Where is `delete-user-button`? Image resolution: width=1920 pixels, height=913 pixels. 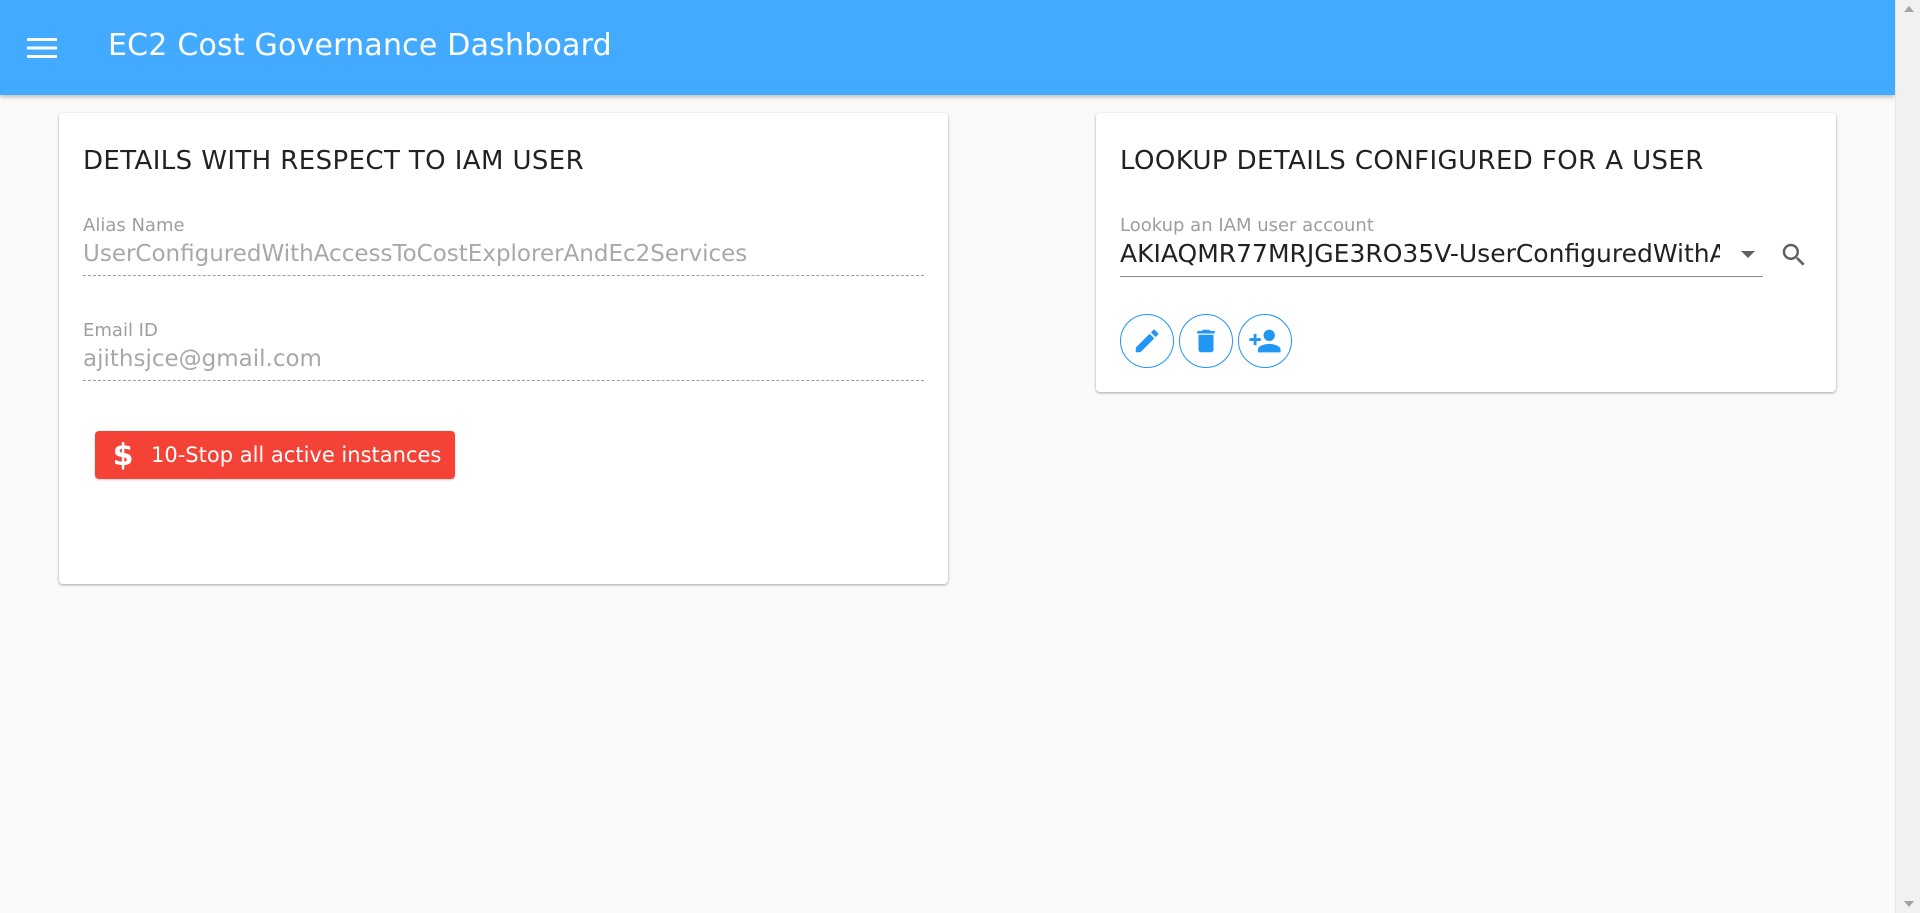 delete-user-button is located at coordinates (1206, 341).